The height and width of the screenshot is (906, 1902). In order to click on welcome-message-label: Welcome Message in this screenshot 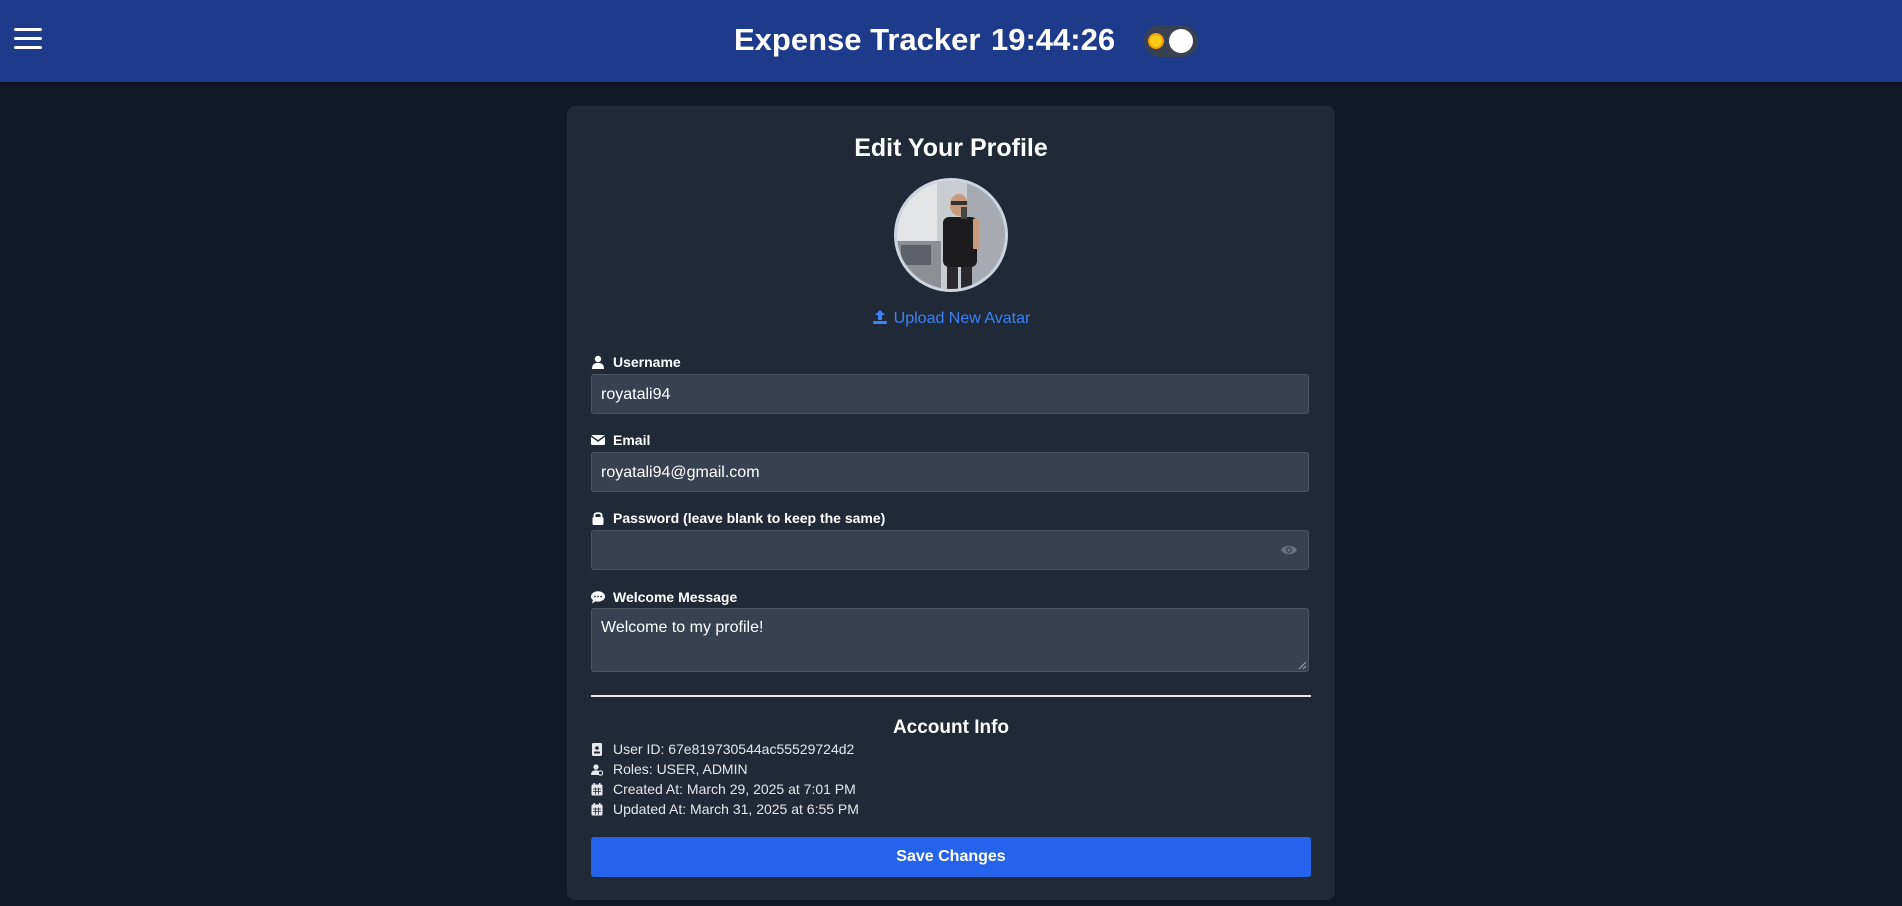, I will do `click(664, 597)`.